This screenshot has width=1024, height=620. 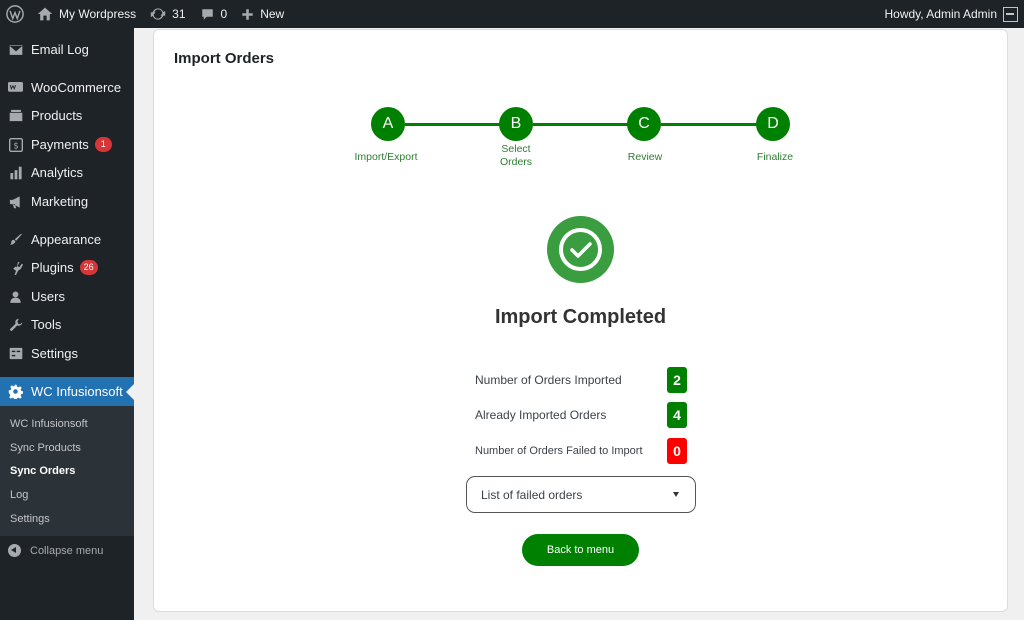 I want to click on step-c-label: Review, so click(x=645, y=157).